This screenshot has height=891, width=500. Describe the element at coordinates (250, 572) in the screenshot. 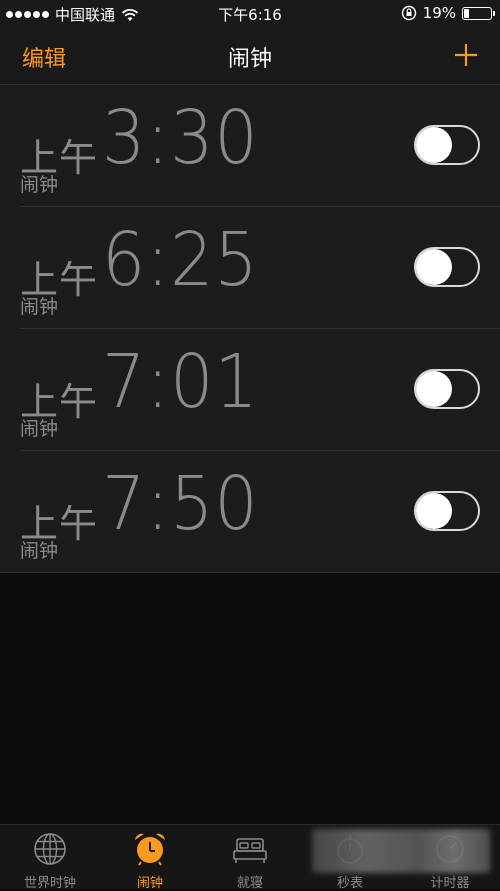

I see `list-divider` at that location.